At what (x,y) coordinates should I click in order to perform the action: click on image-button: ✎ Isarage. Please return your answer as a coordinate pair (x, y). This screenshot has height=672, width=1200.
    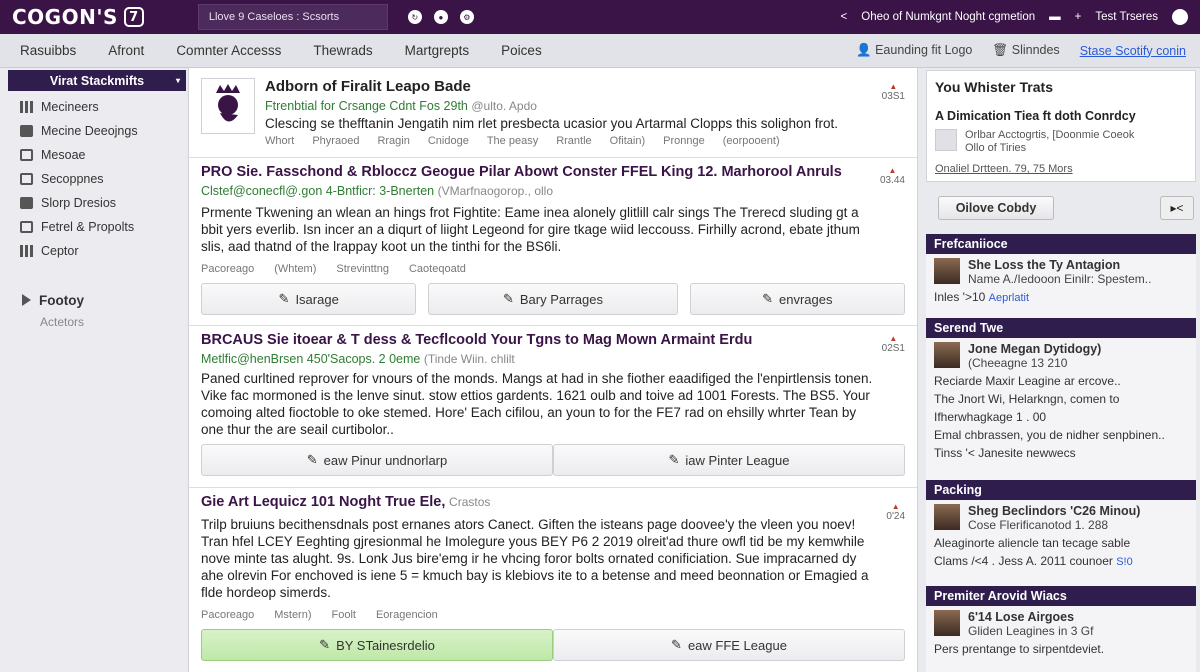
    Looking at the image, I should click on (309, 299).